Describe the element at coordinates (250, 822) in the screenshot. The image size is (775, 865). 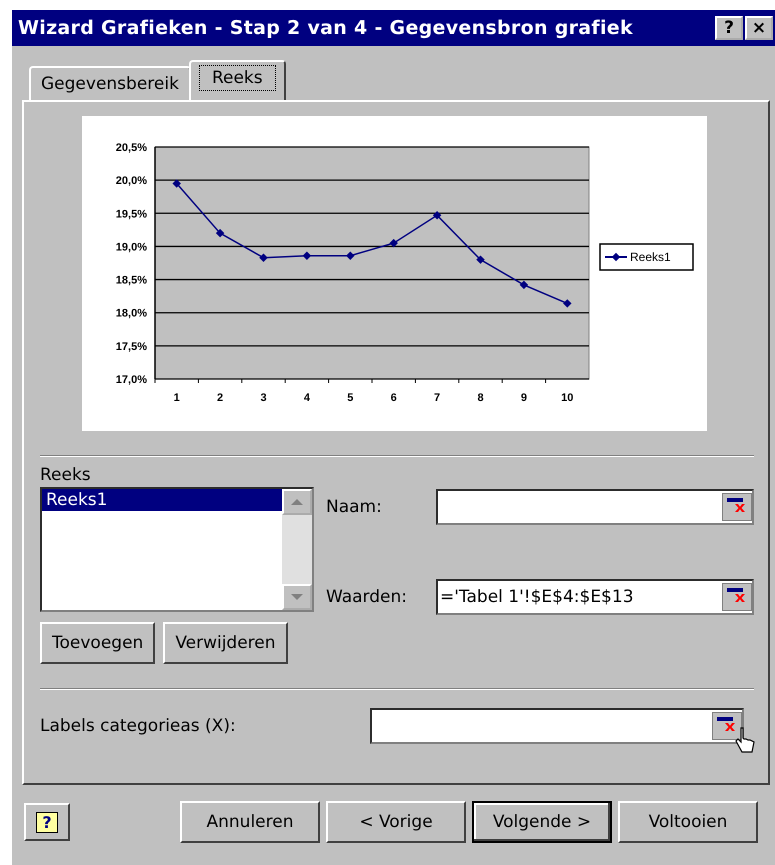
I see `wizard-button: Annuleren` at that location.